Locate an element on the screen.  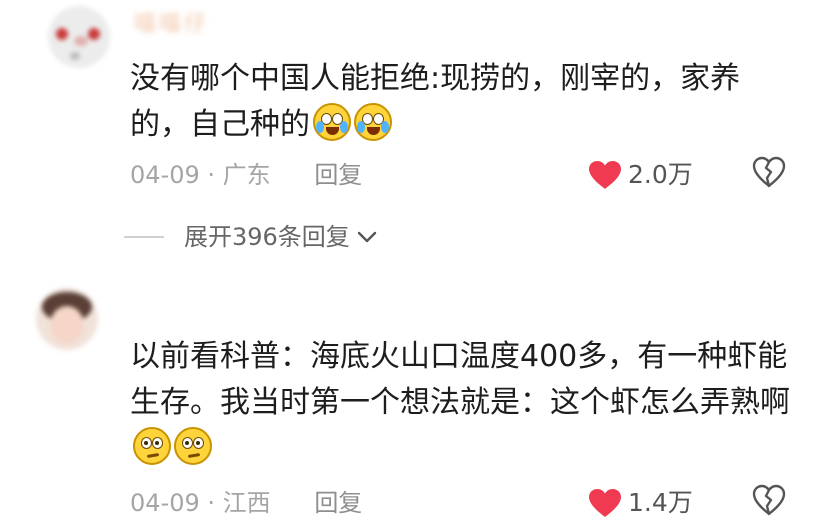
like-count: 1.4万 is located at coordinates (660, 502).